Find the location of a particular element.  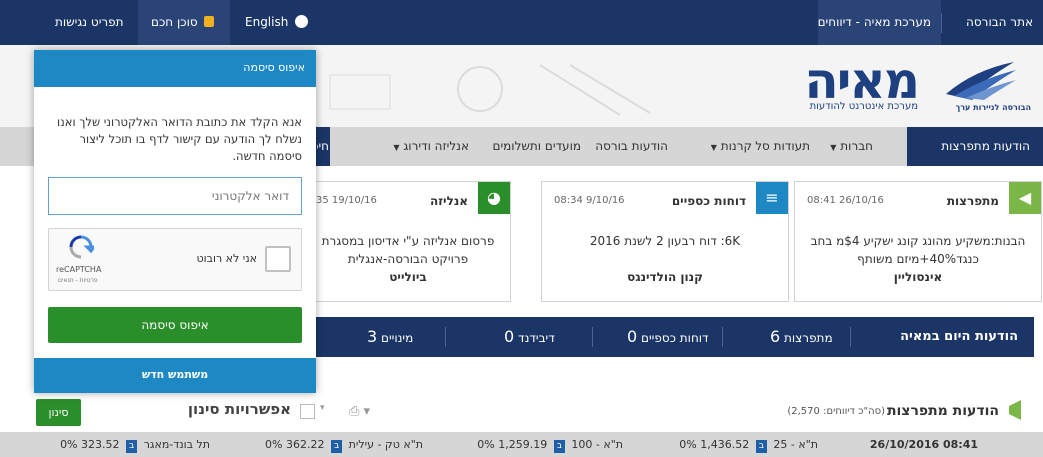

nav-dates-payments: מועדים ותשלומים is located at coordinates (537, 146).